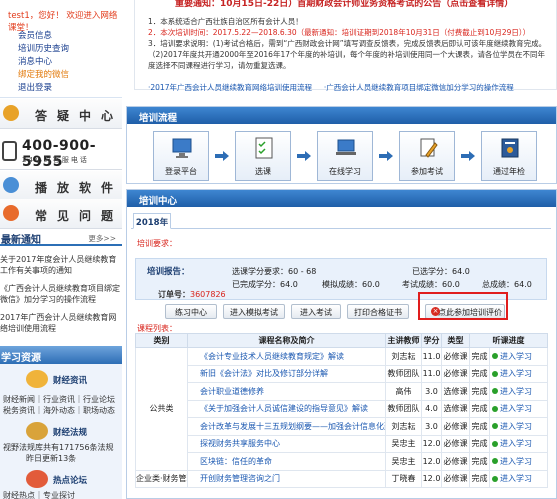 The width and height of the screenshot is (557, 499). I want to click on pencil-icon, so click(429, 148).